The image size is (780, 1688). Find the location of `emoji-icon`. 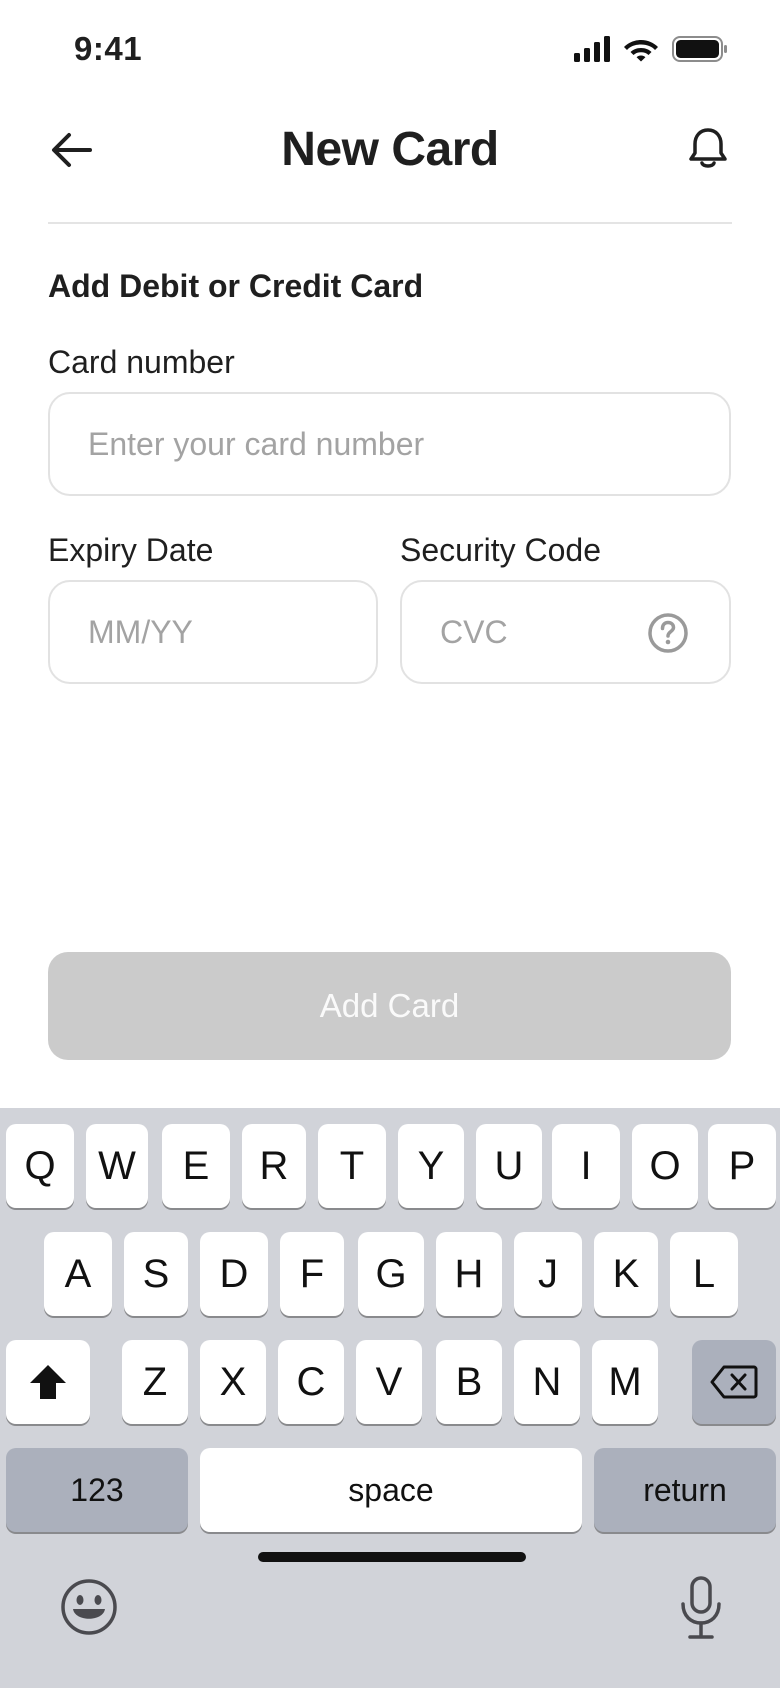

emoji-icon is located at coordinates (89, 1607).